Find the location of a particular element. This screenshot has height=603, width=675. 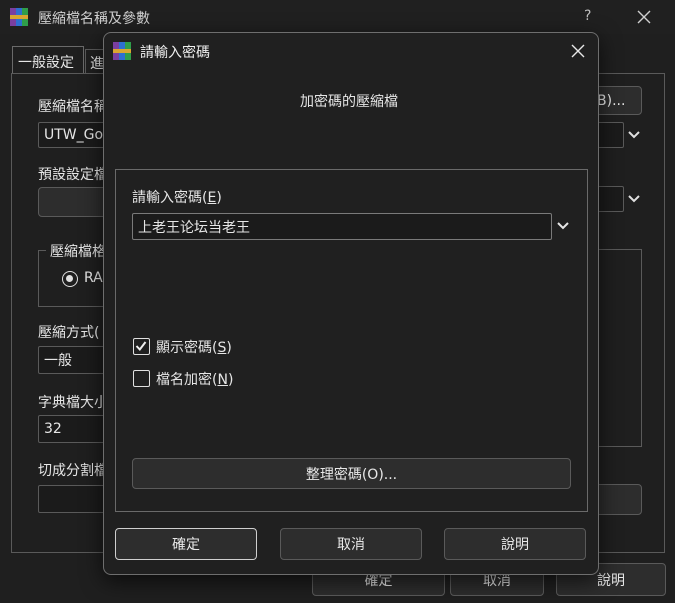

method-label: 壓縮方式( is located at coordinates (69, 333).